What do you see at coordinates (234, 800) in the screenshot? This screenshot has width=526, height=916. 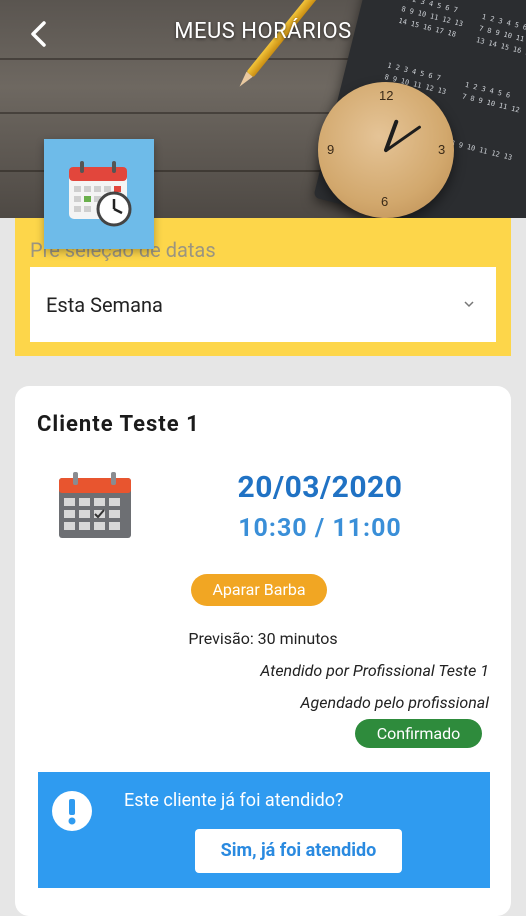 I see `attendance-question: Este cliente já foi atendido?` at bounding box center [234, 800].